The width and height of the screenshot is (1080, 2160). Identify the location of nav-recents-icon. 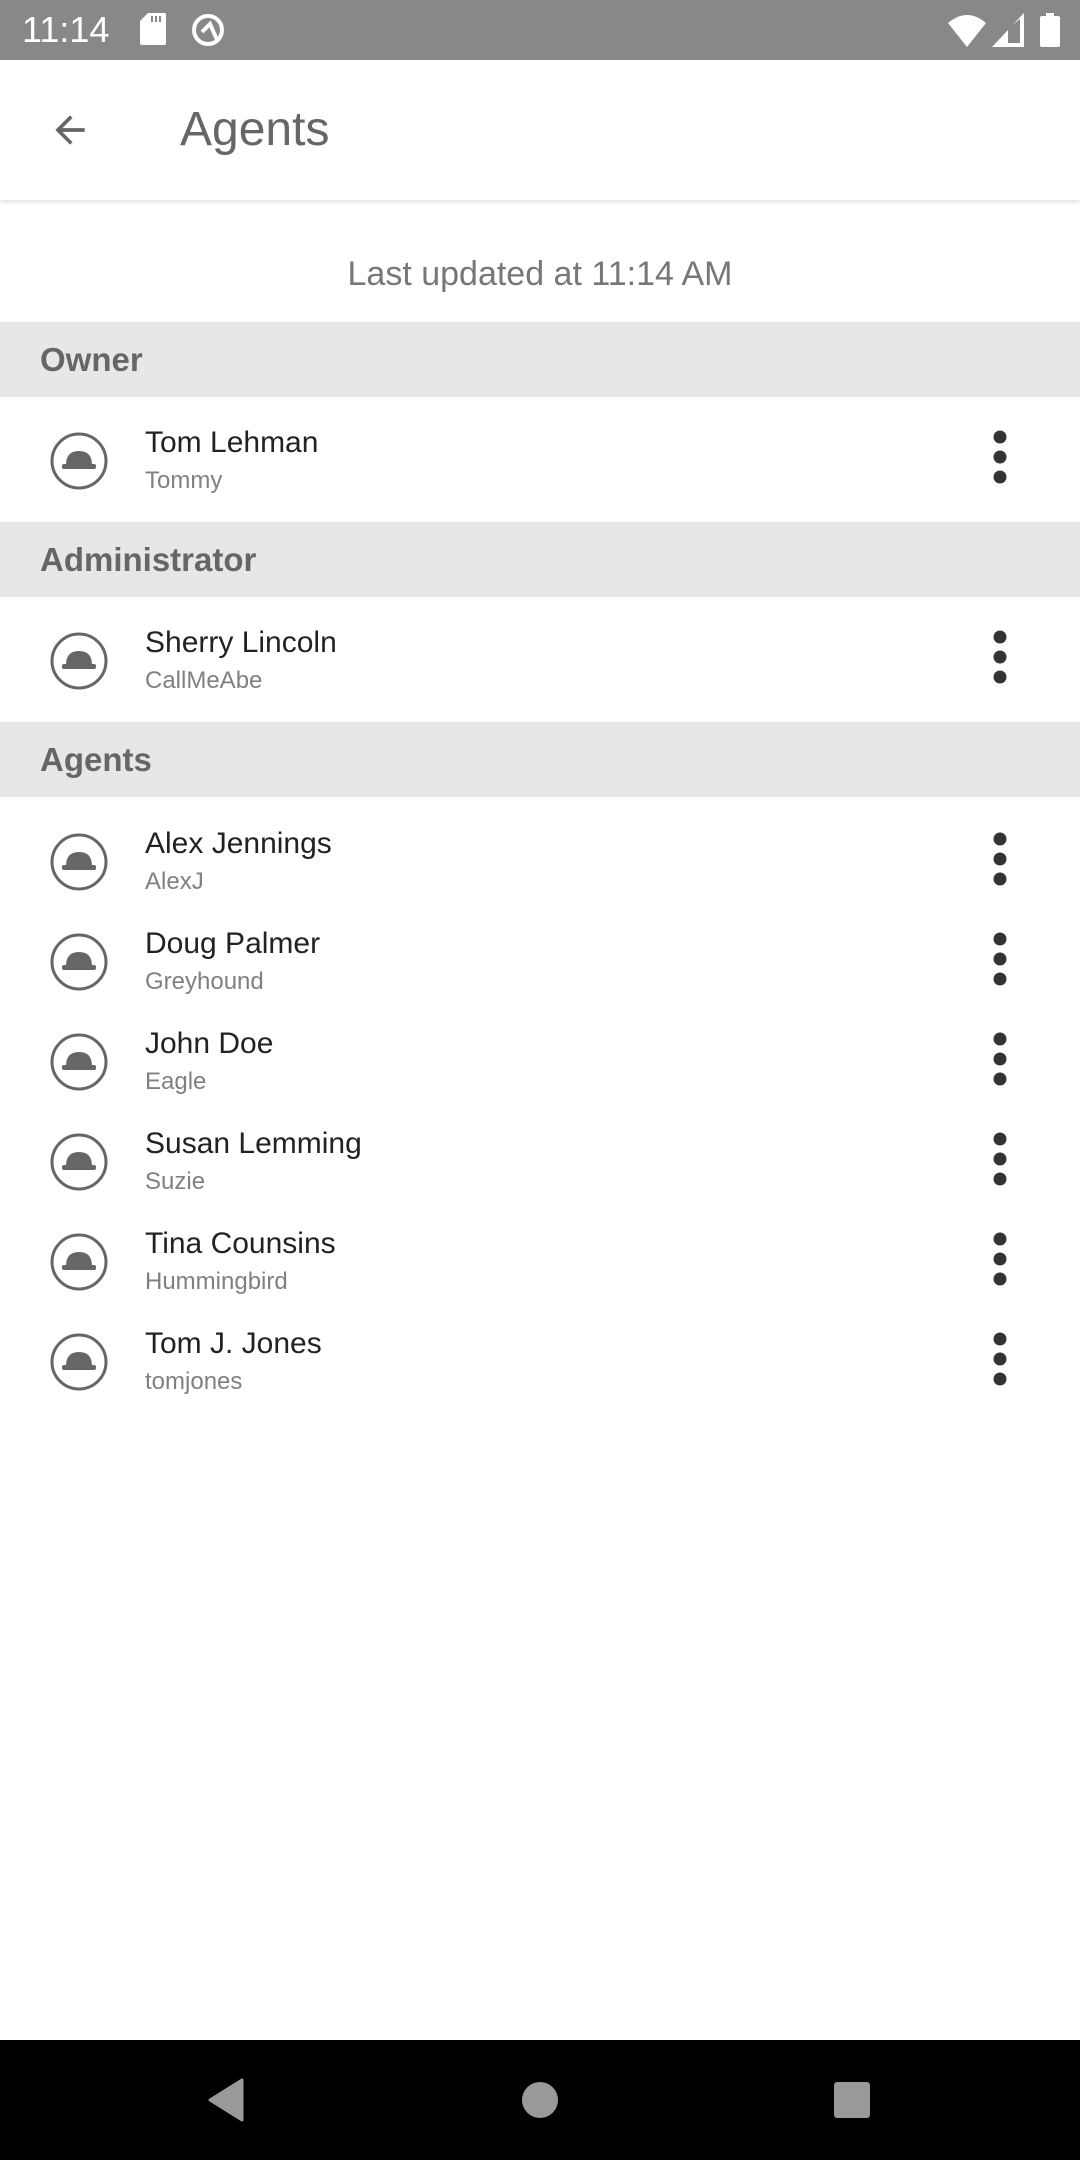
(852, 2100).